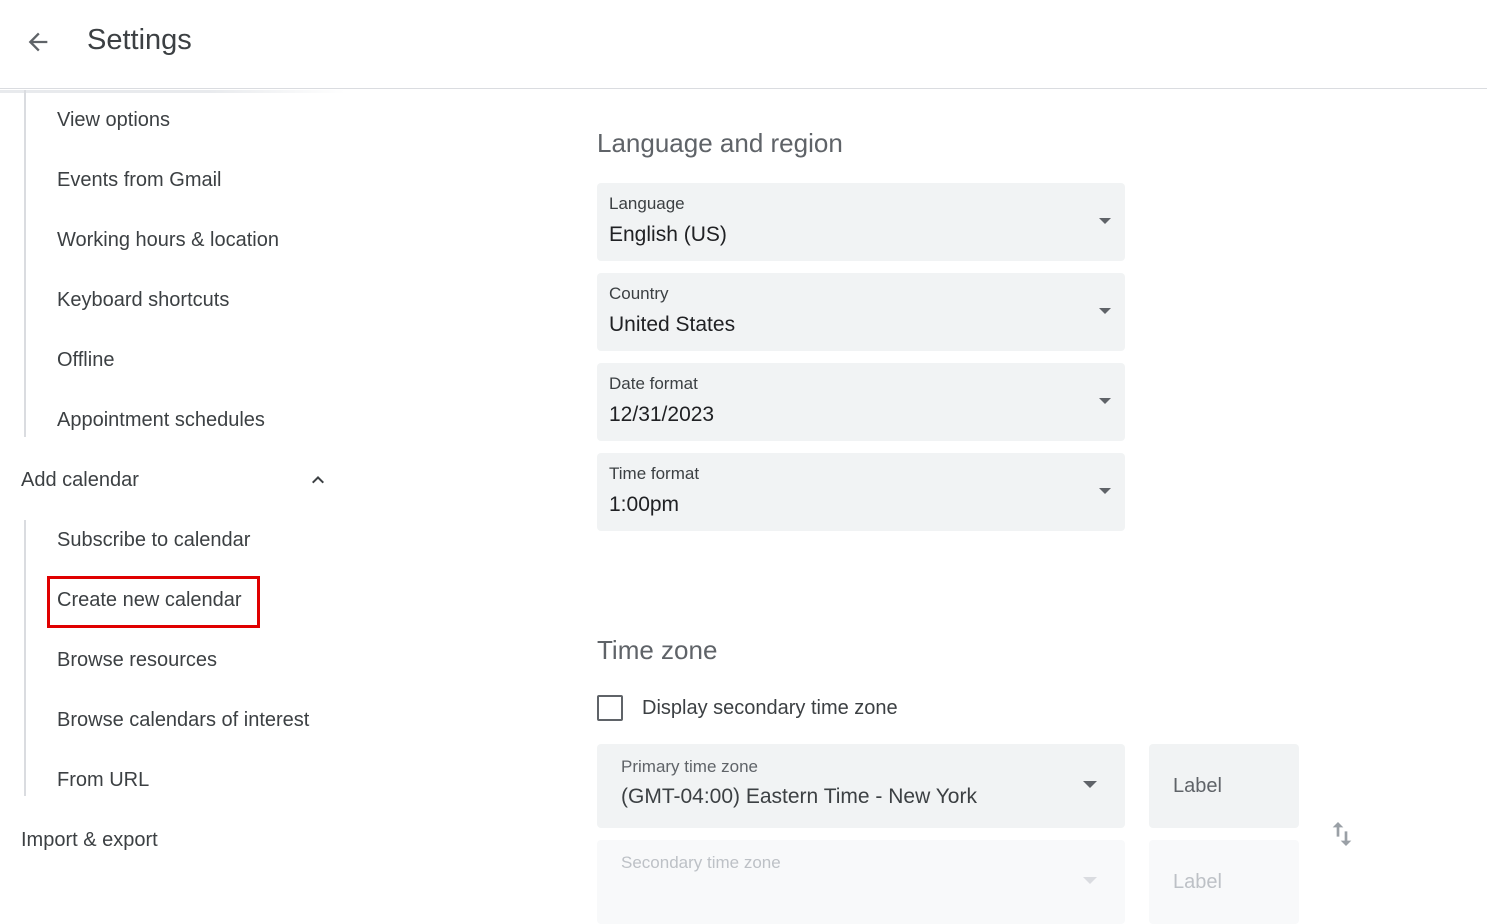 The image size is (1487, 924). I want to click on sidebar-item-offline: Offline, so click(85, 360).